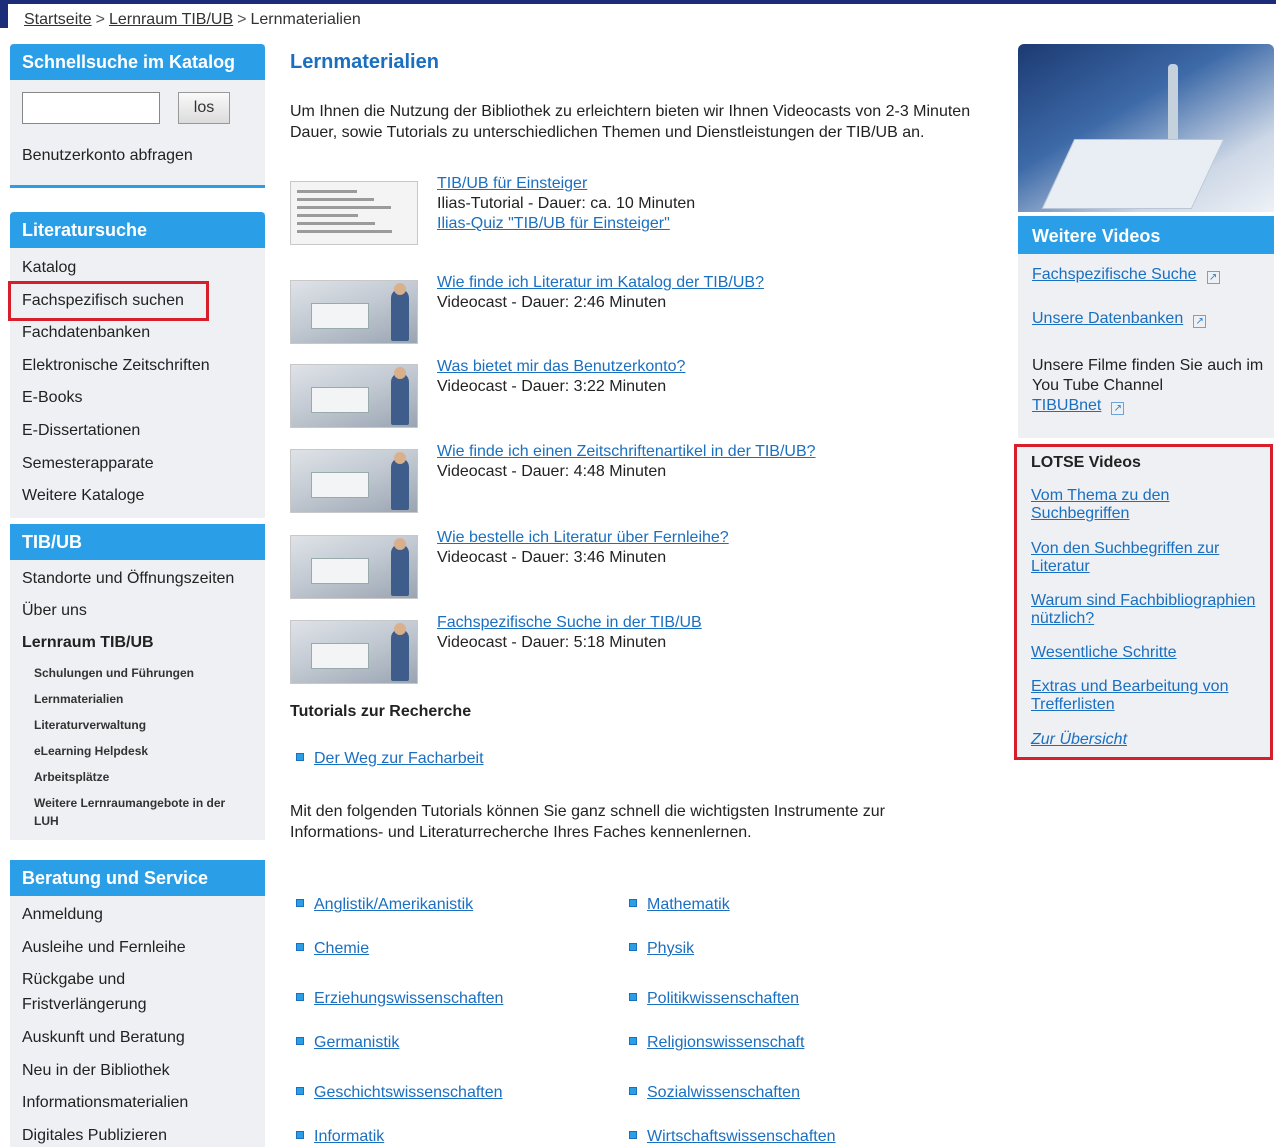  What do you see at coordinates (58, 19) in the screenshot?
I see `breadcrumb-home: Startseite` at bounding box center [58, 19].